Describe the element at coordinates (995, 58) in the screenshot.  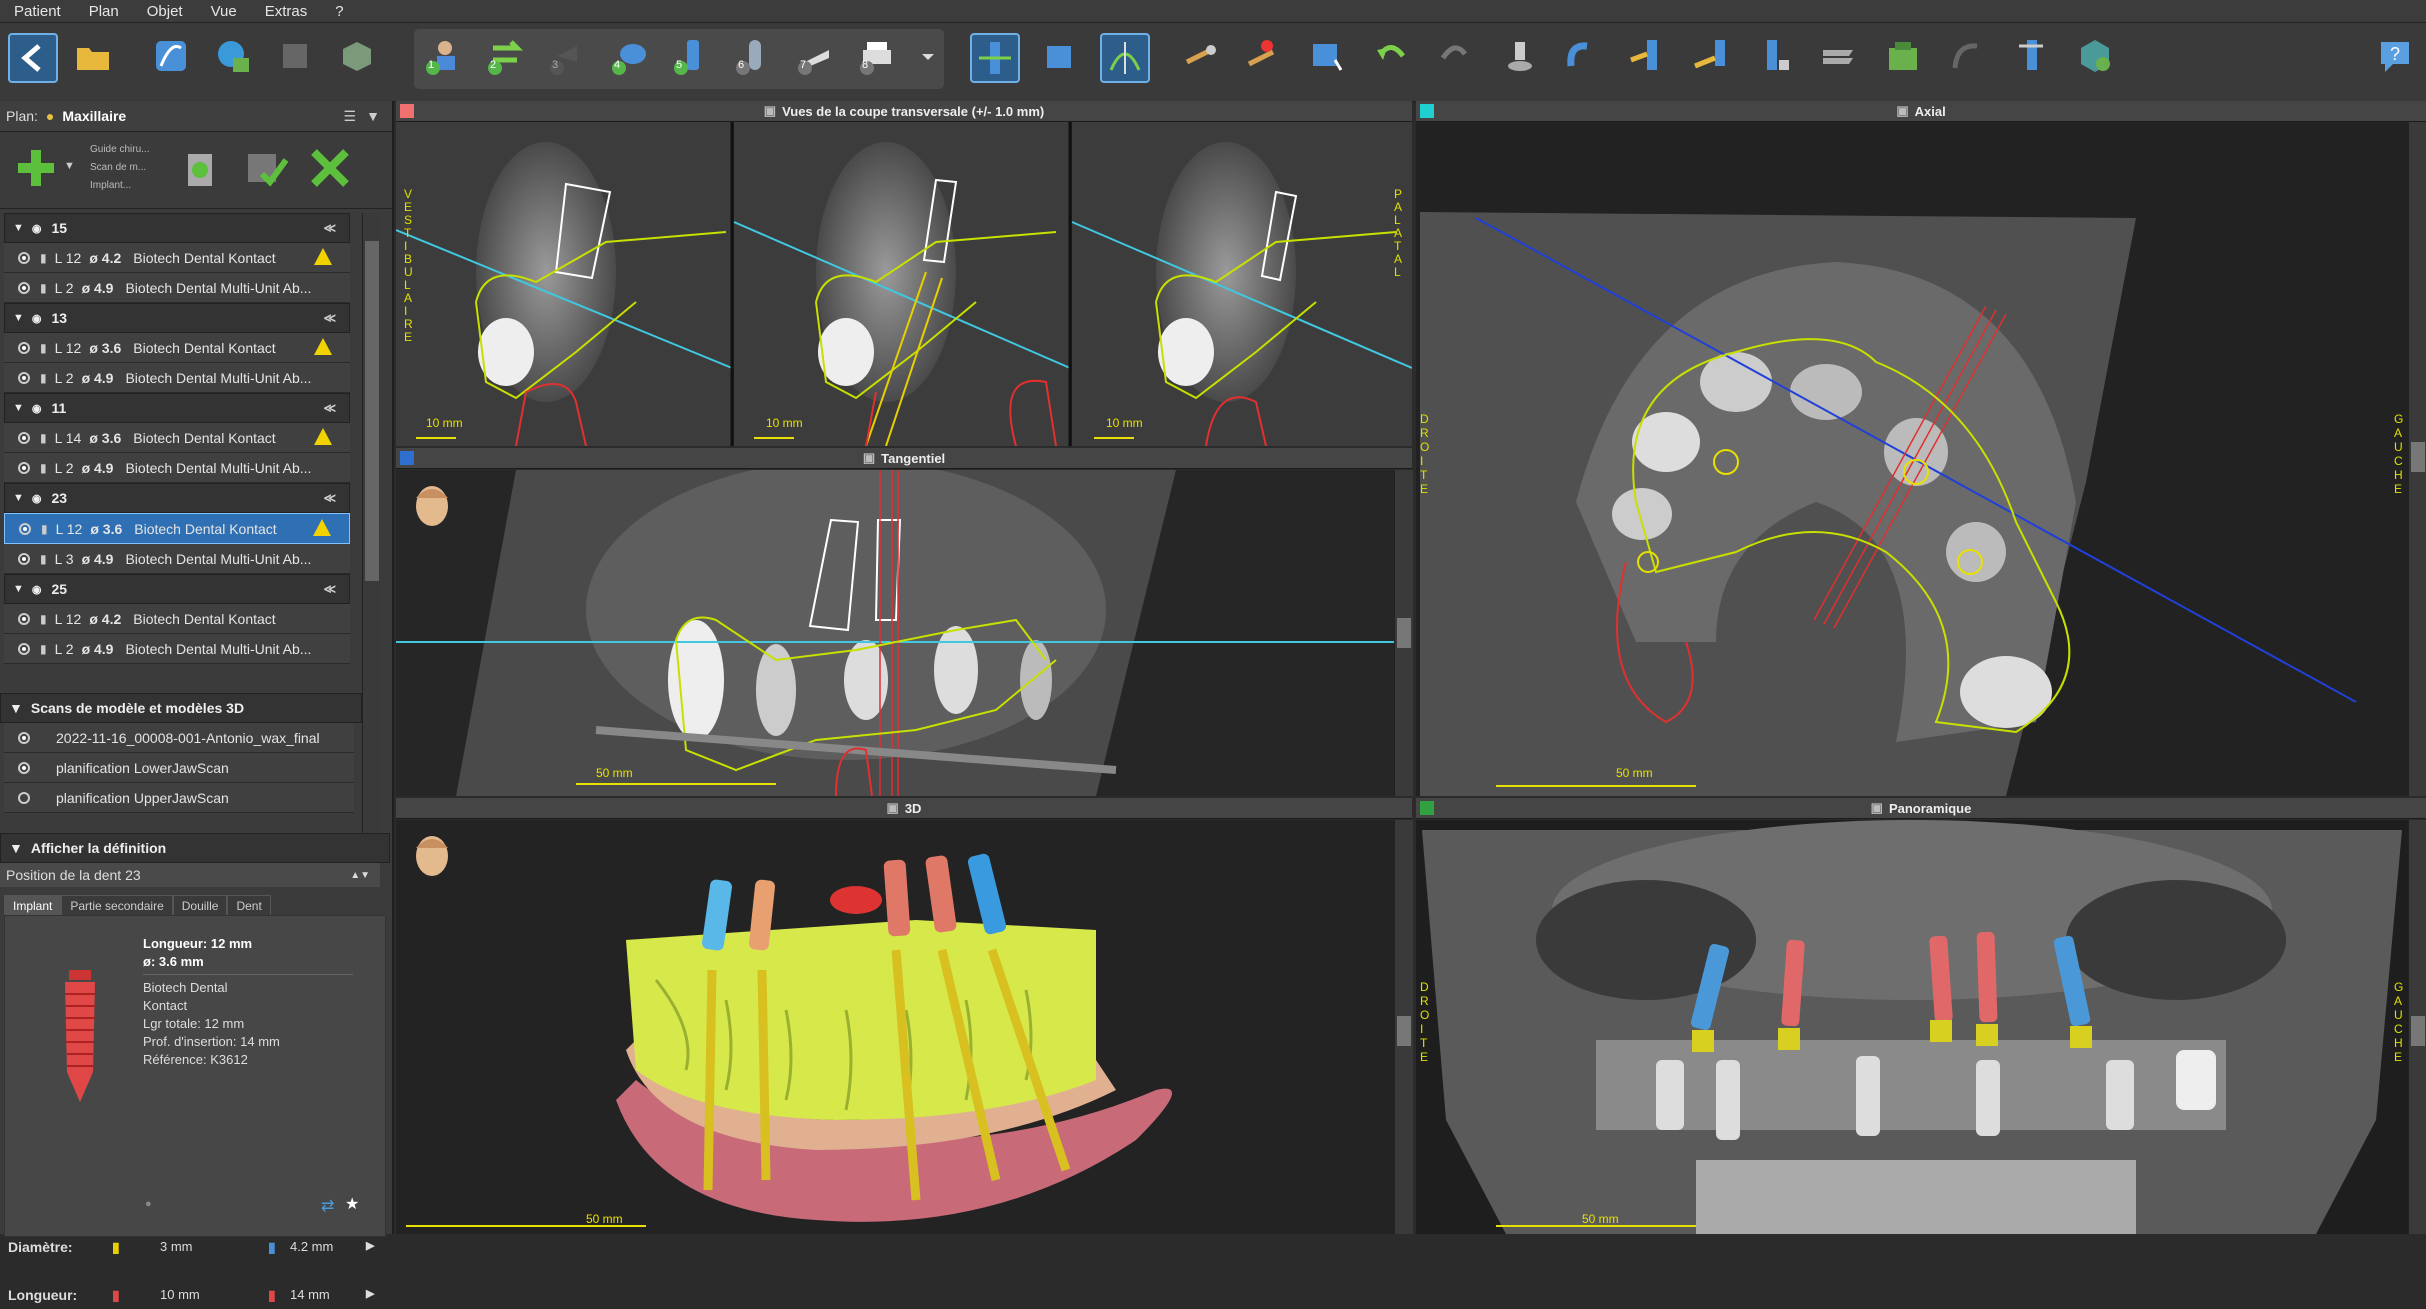
I see `view-implant-button` at that location.